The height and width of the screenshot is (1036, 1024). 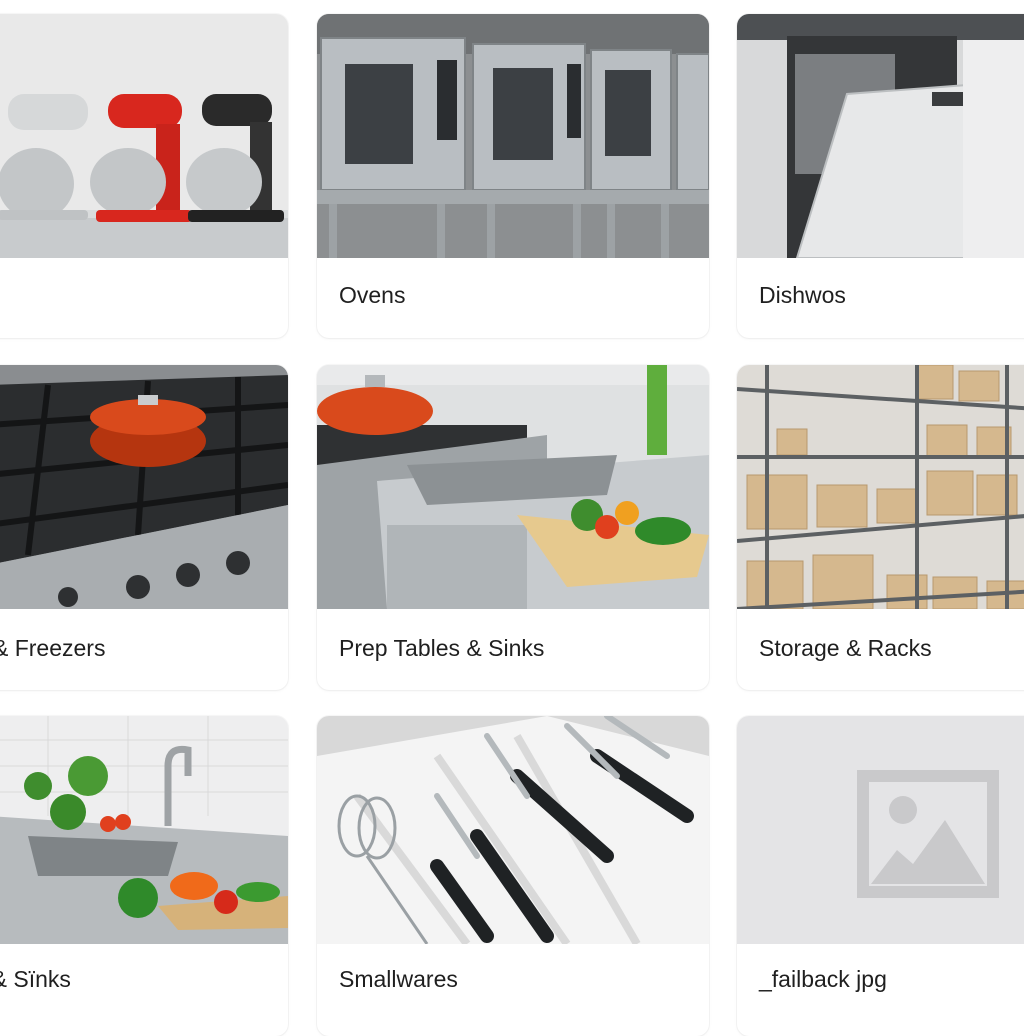 I want to click on category-card-dishwashers: Dishwos, so click(x=880, y=176).